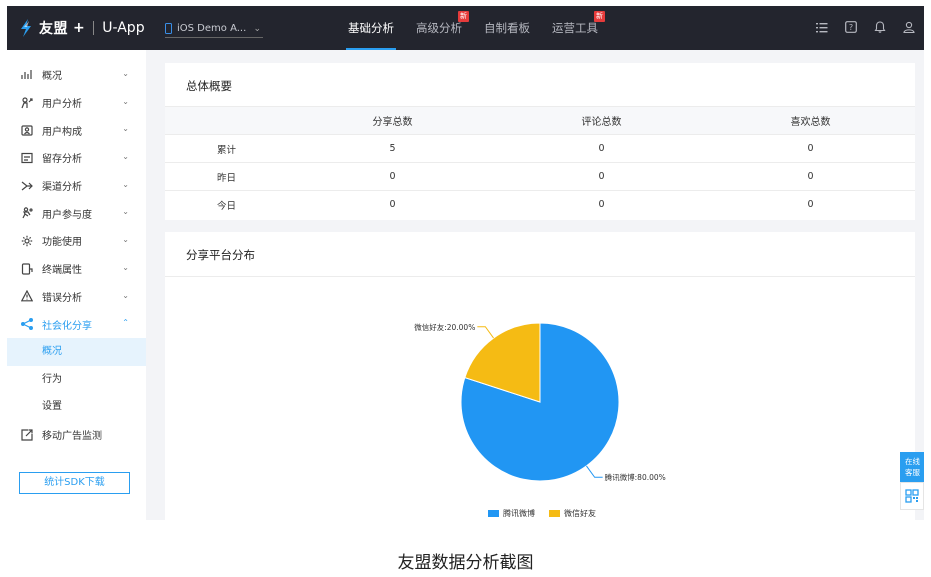 The height and width of the screenshot is (577, 931). Describe the element at coordinates (62, 105) in the screenshot. I see `sidebar-item-label: 用户分析` at that location.